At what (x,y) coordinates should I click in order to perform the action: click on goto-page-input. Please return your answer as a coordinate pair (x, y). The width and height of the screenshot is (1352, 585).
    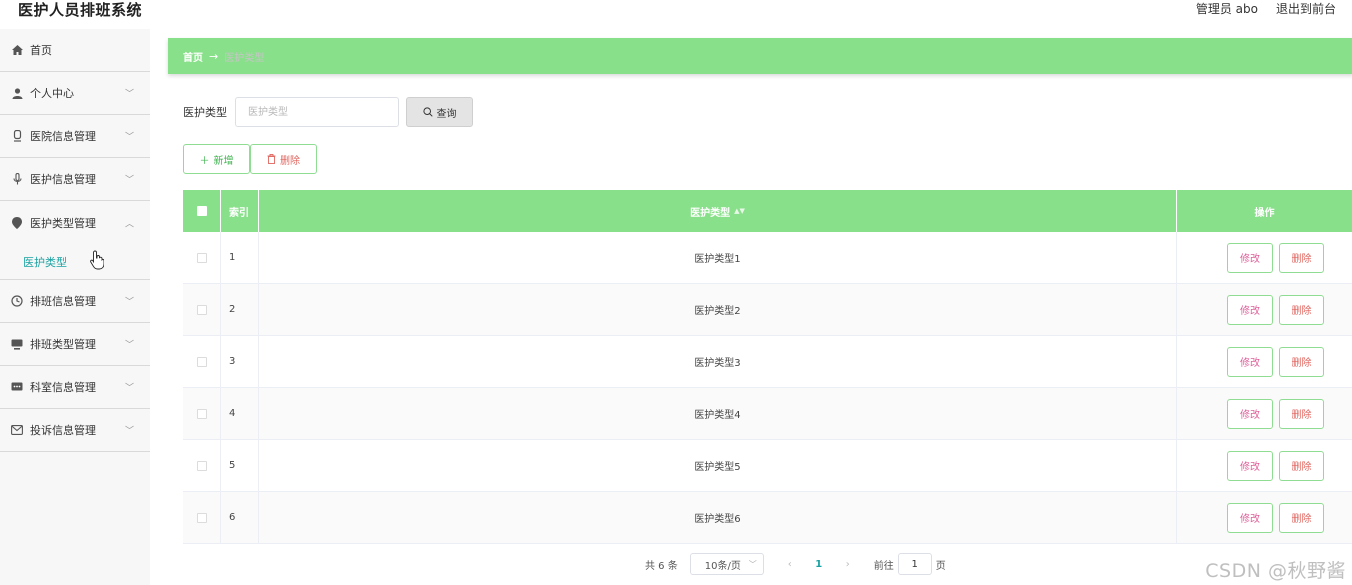
    Looking at the image, I should click on (914, 564).